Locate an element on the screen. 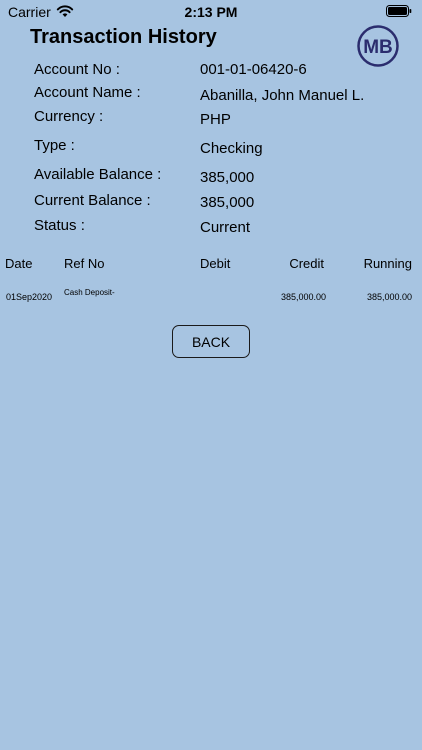  type-value: Checking is located at coordinates (231, 148).